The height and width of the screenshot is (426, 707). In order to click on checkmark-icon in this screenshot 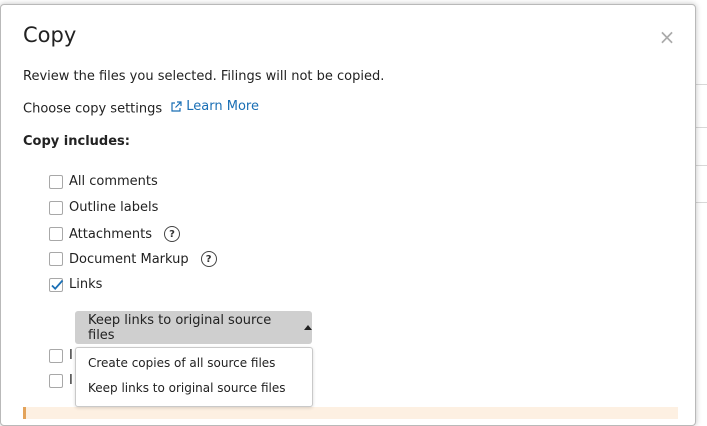, I will do `click(57, 284)`.